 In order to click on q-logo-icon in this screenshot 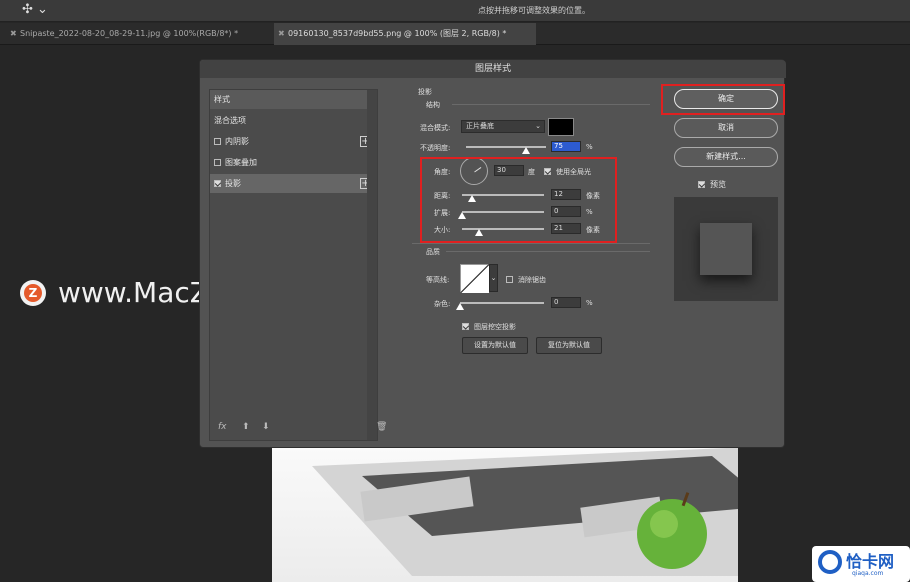, I will do `click(830, 562)`.